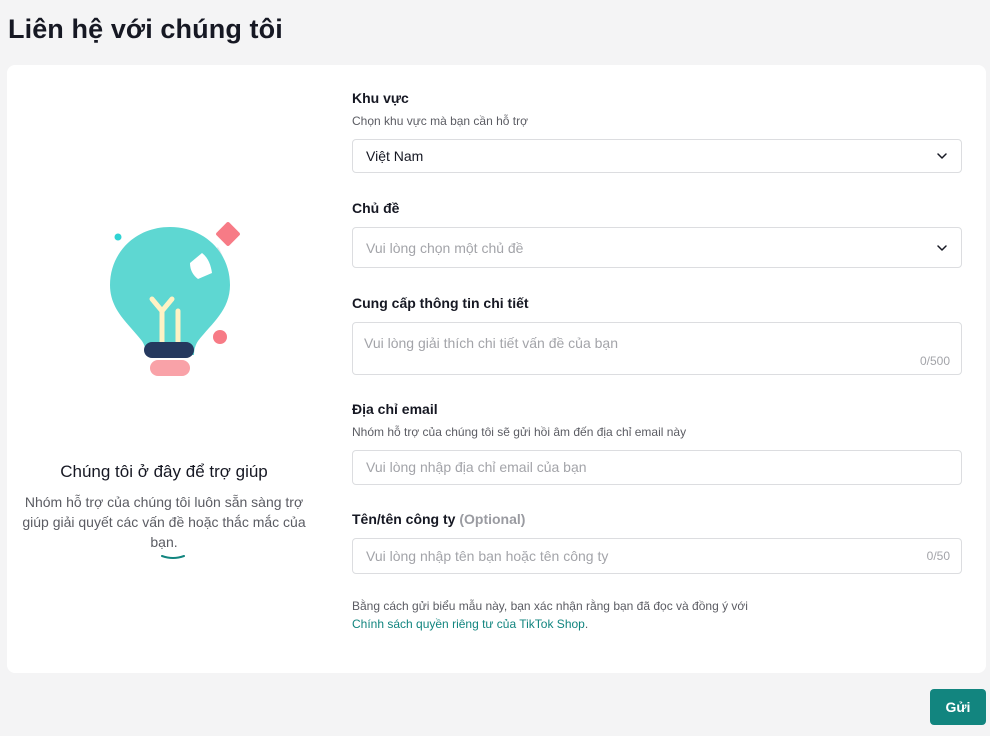 Image resolution: width=990 pixels, height=736 pixels. Describe the element at coordinates (487, 556) in the screenshot. I see `name-placeholder: Vui lòng nhập tên bạn hoặc tên công ty` at that location.